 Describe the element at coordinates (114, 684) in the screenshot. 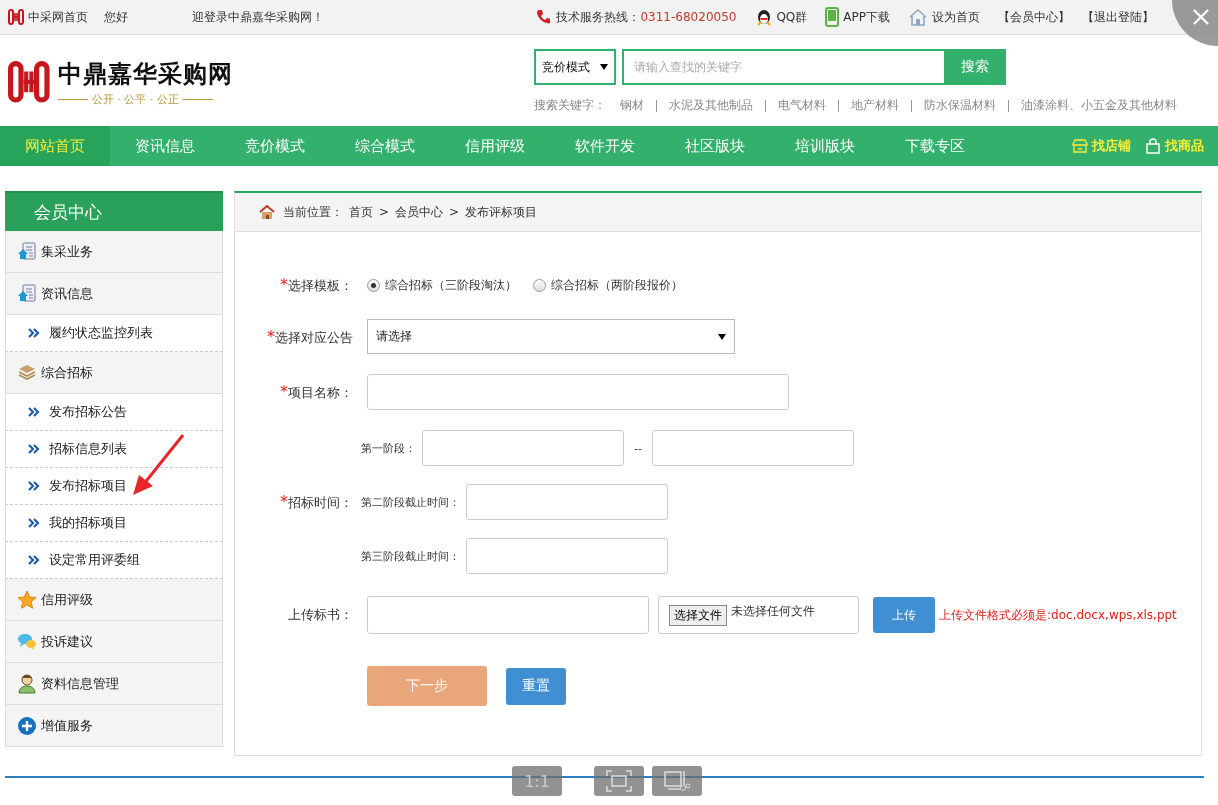

I see `sidebar-section: 资料信息管理` at that location.